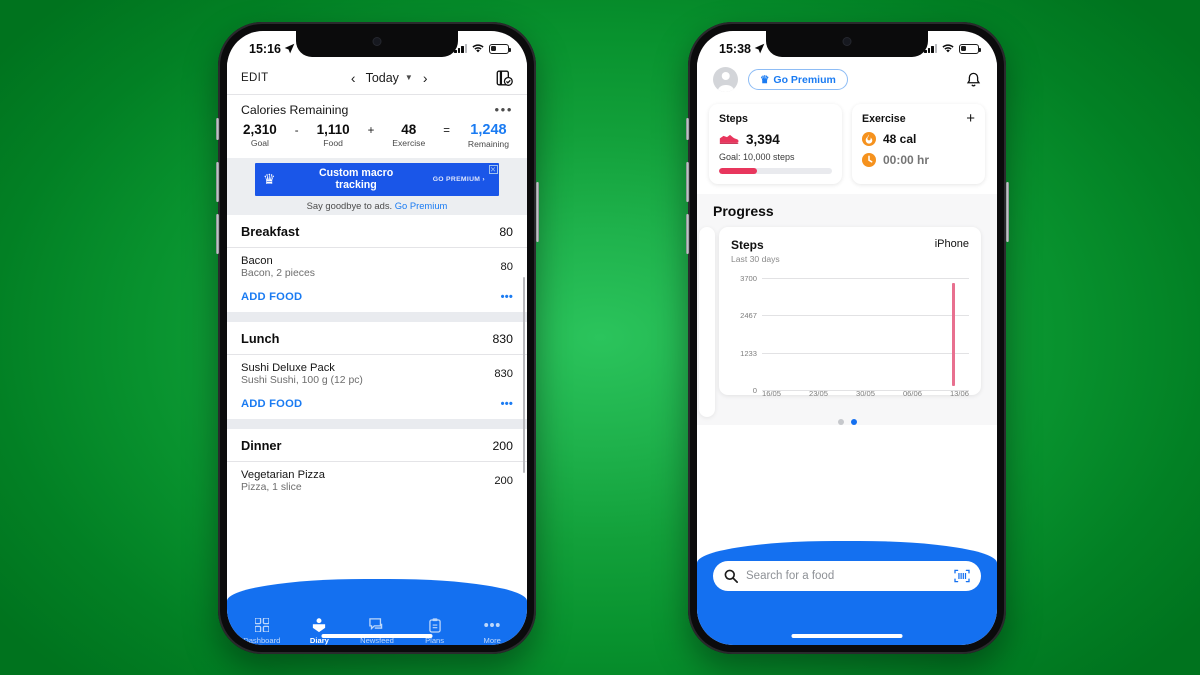 The width and height of the screenshot is (1200, 675). Describe the element at coordinates (265, 48) in the screenshot. I see `status-time: 15:16` at that location.